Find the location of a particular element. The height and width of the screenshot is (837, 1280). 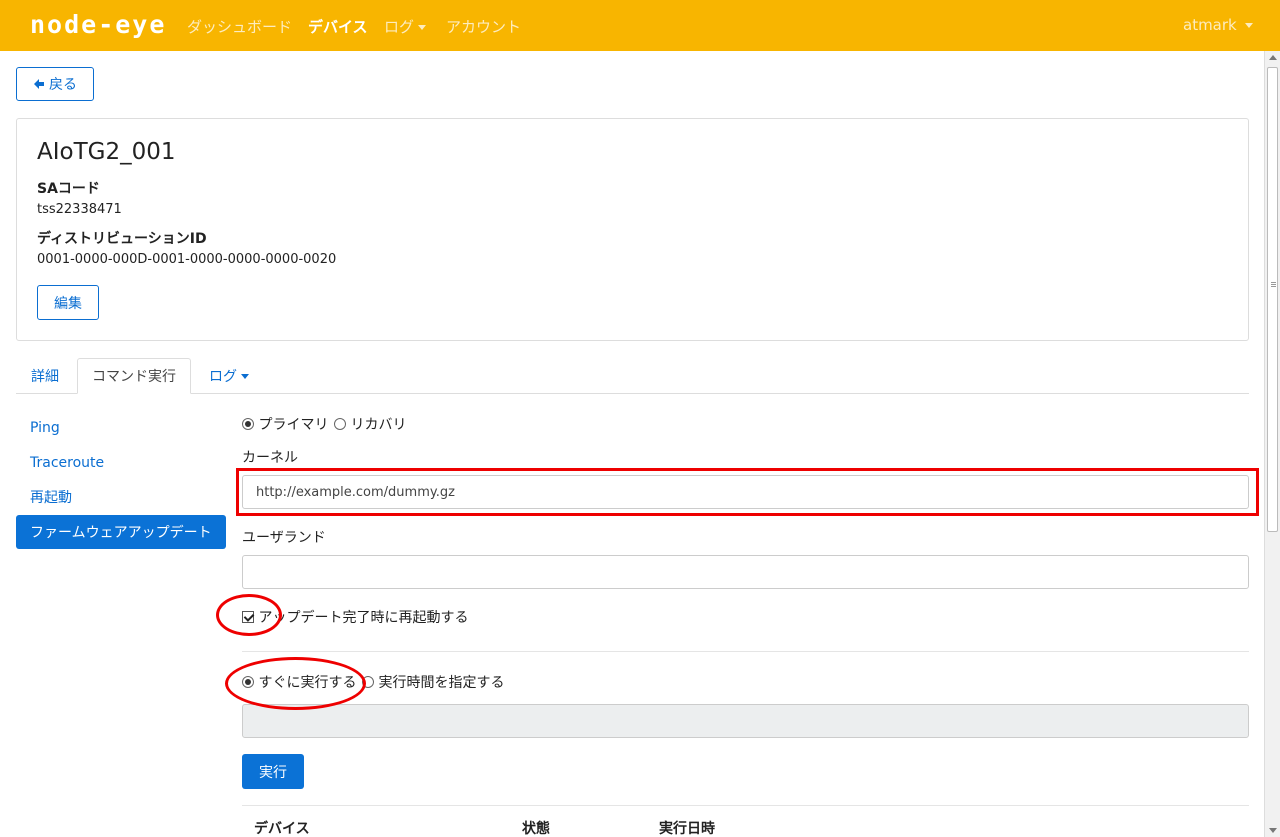

side-item-traceroute: Traceroute is located at coordinates (121, 463).